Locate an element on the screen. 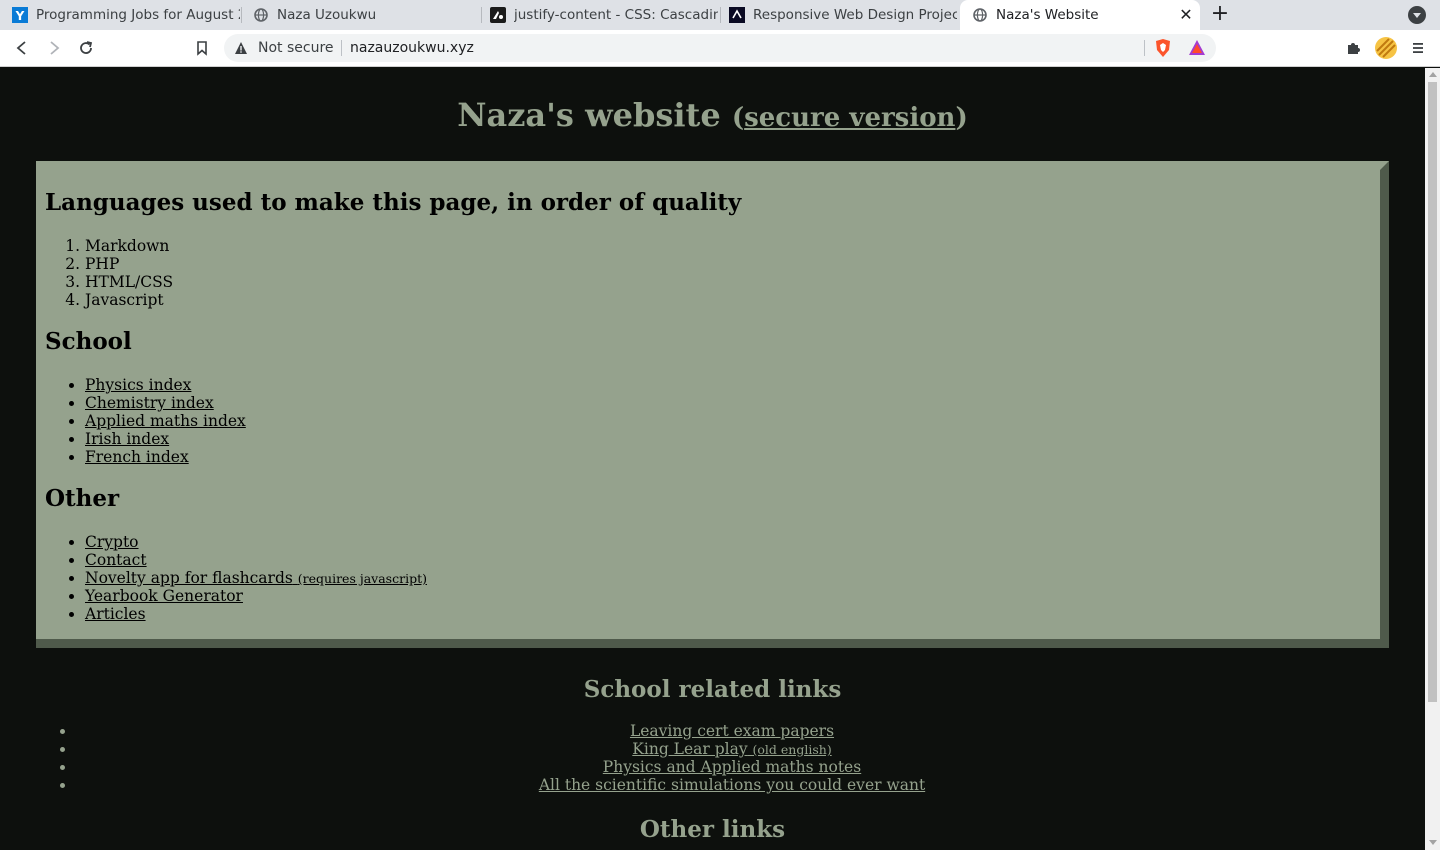  languages-list: Markdown PHP HTML/CSS Javascript is located at coordinates (129, 273).